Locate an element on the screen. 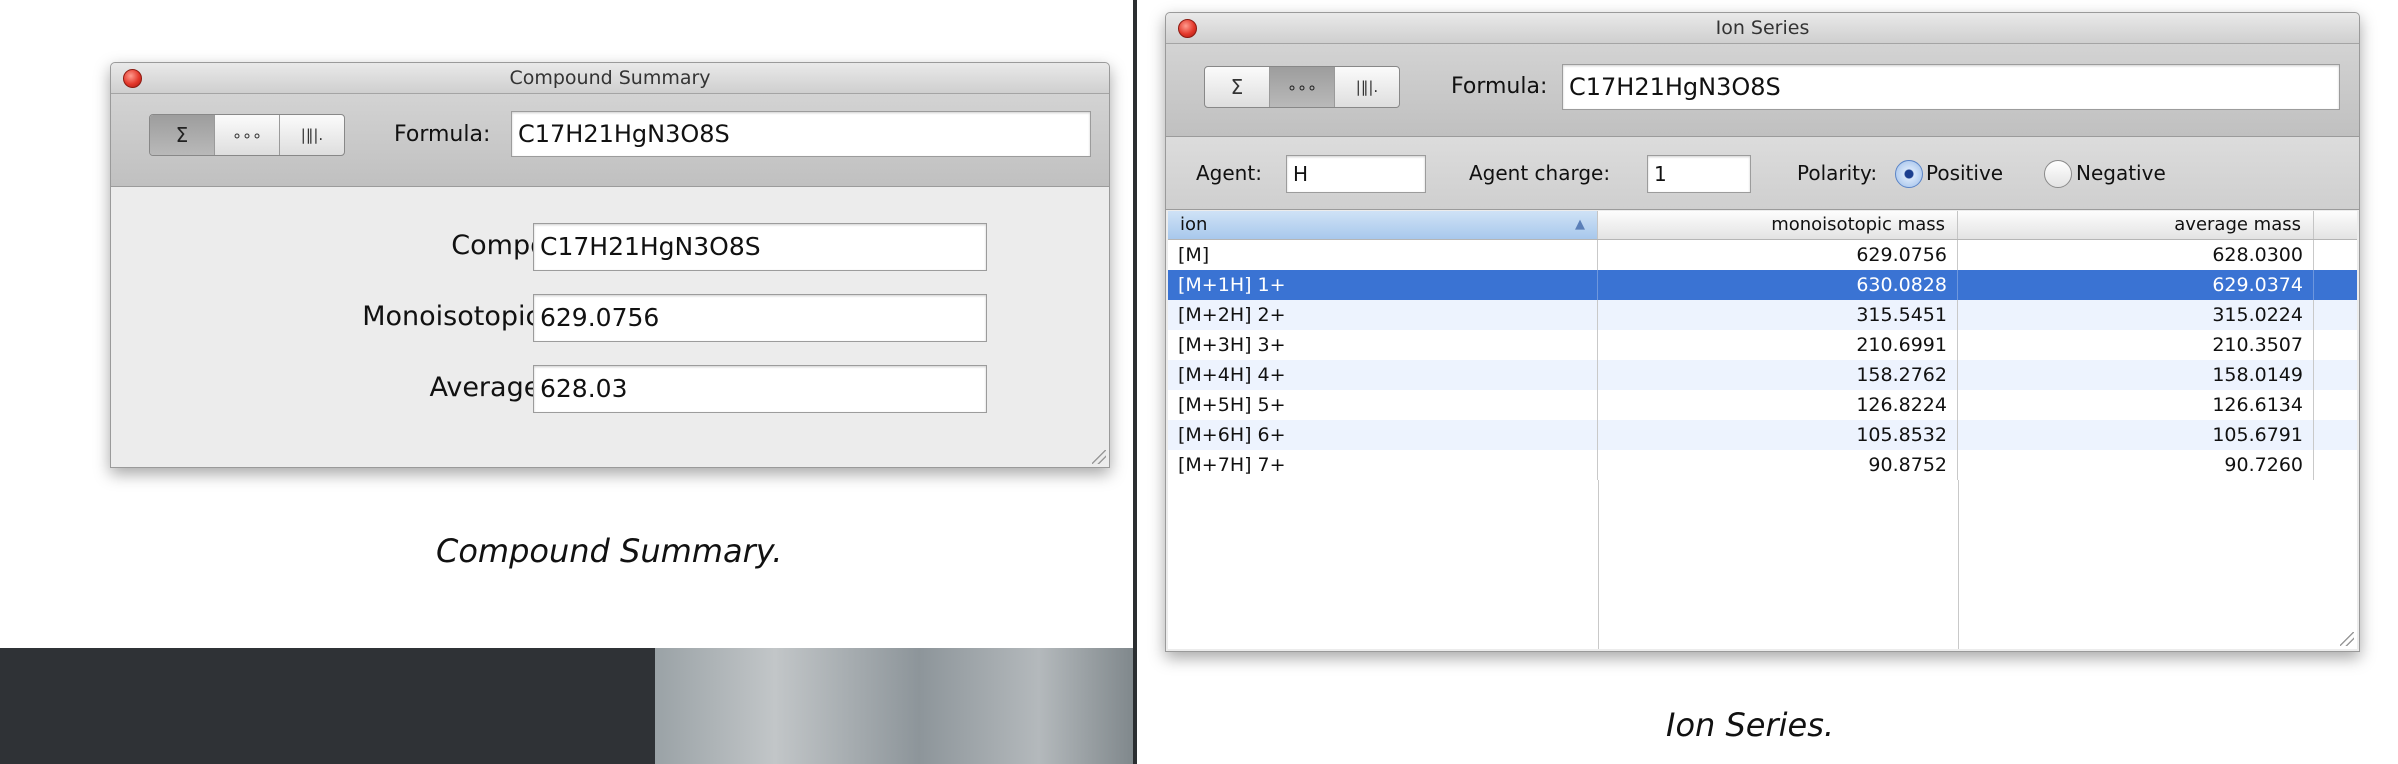 This screenshot has width=2398, height=764. window-titlebar: Ion Series is located at coordinates (1762, 28).